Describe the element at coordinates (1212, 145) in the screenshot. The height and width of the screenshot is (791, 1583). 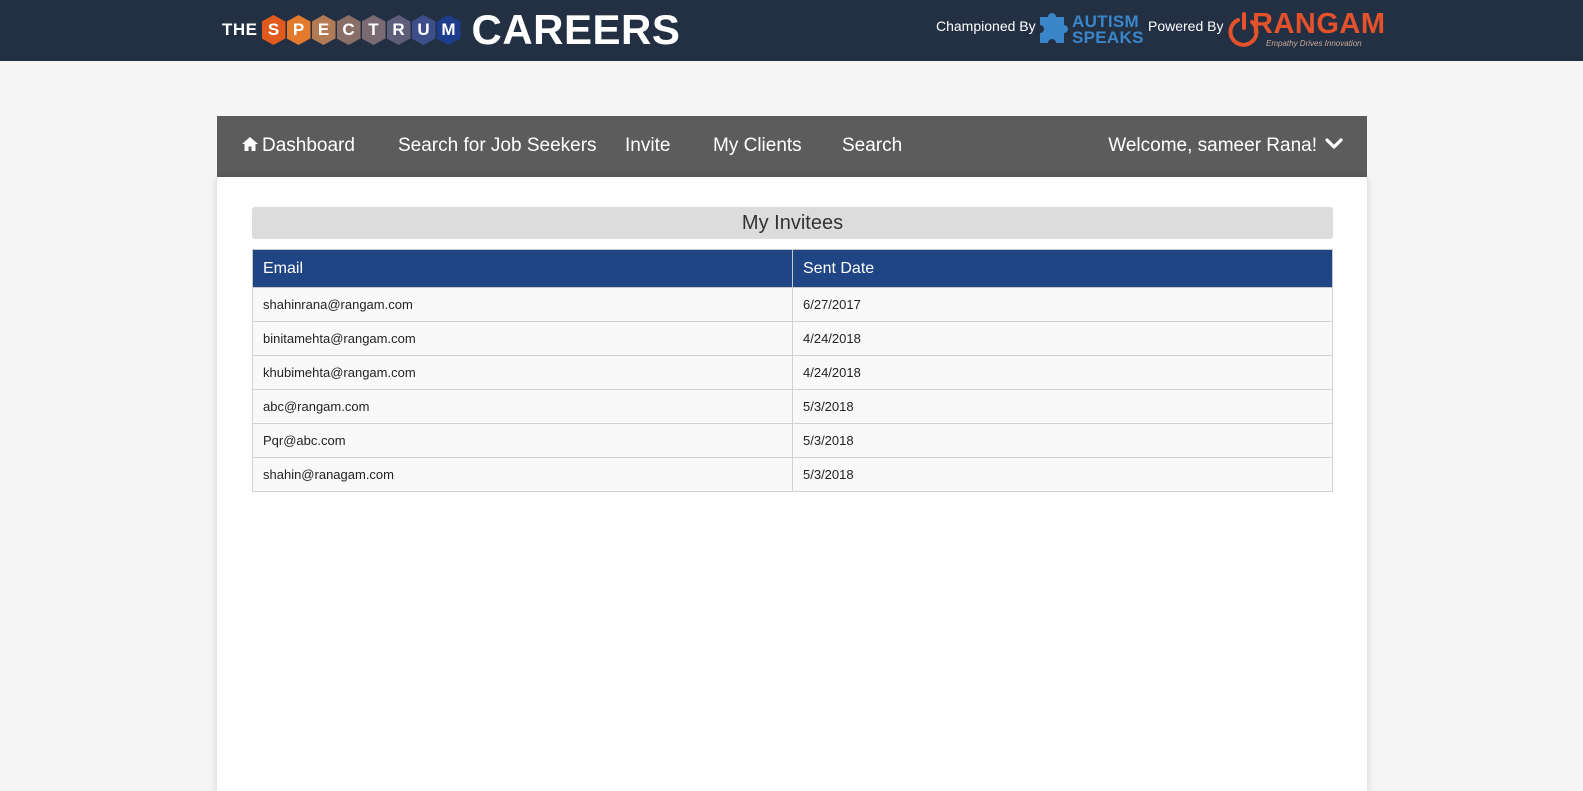
I see `welcome-label: Welcome, sameer Rana!` at that location.